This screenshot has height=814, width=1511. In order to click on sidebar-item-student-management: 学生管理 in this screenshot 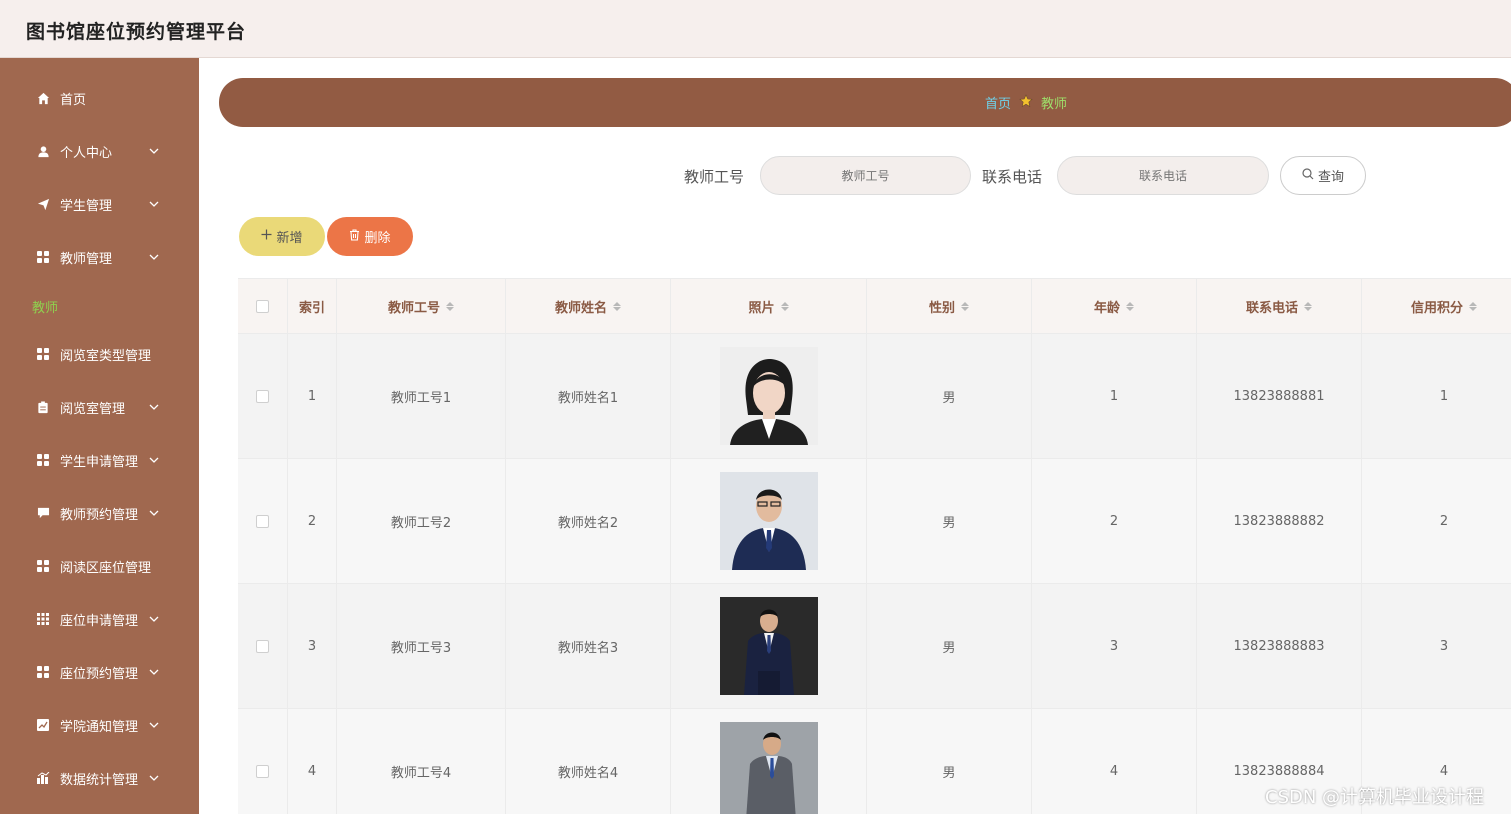, I will do `click(99, 204)`.